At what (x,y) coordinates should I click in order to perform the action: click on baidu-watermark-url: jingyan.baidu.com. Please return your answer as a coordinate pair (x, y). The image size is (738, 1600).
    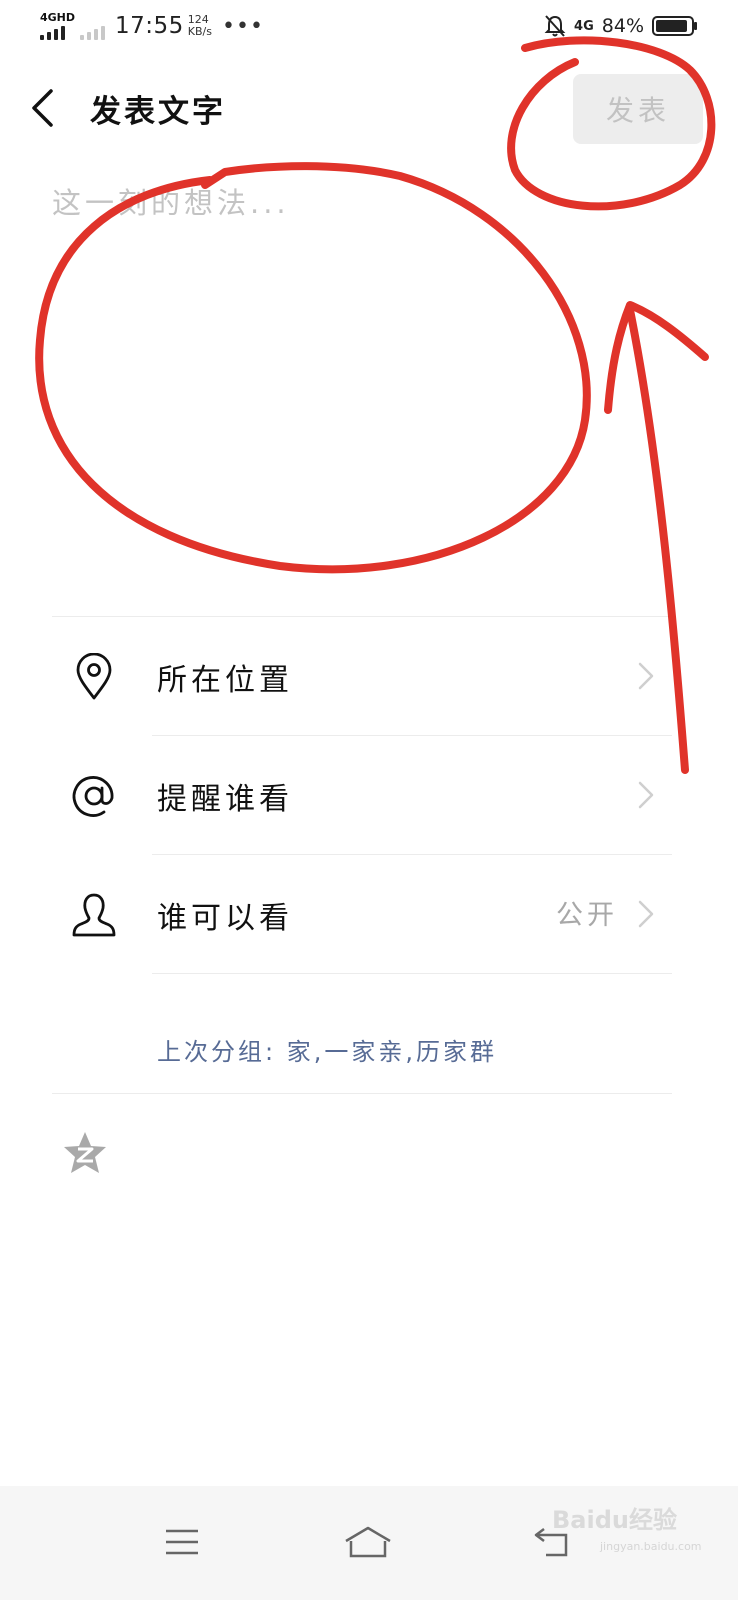
    Looking at the image, I should click on (651, 1546).